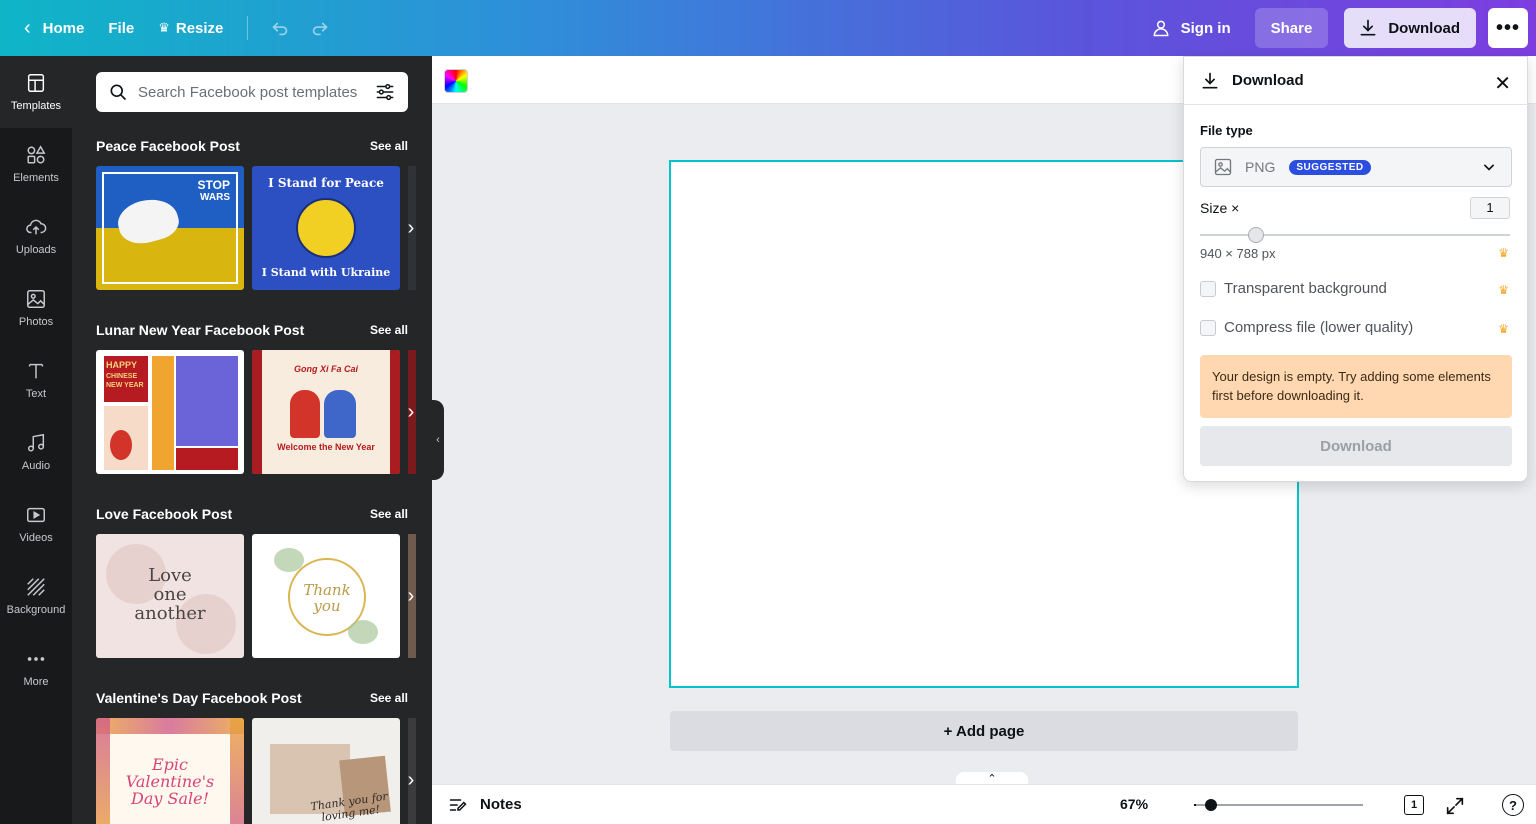 This screenshot has height=824, width=1536. Describe the element at coordinates (36, 322) in the screenshot. I see `rail-label-photos: Photos` at that location.